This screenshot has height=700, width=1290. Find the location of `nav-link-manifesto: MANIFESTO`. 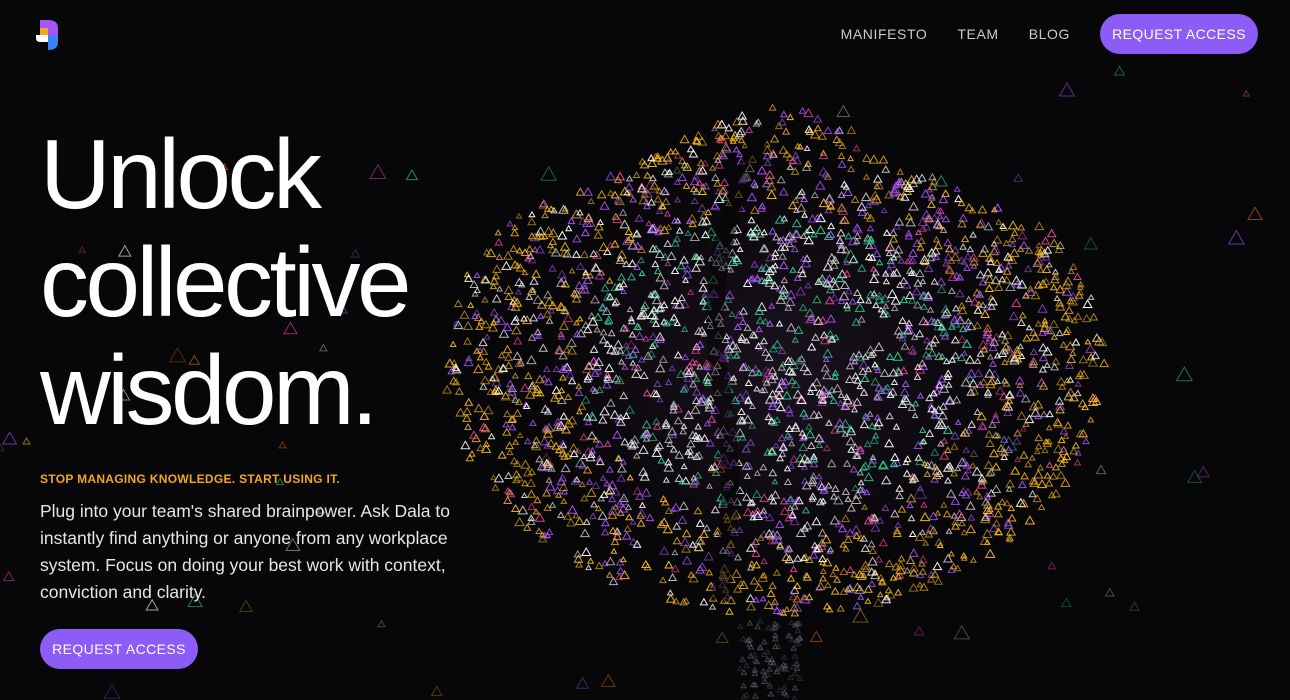

nav-link-manifesto: MANIFESTO is located at coordinates (884, 34).